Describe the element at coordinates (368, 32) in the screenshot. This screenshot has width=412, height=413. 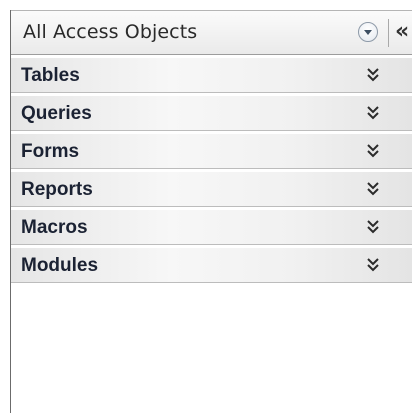
I see `chevron-circle-down-icon` at that location.